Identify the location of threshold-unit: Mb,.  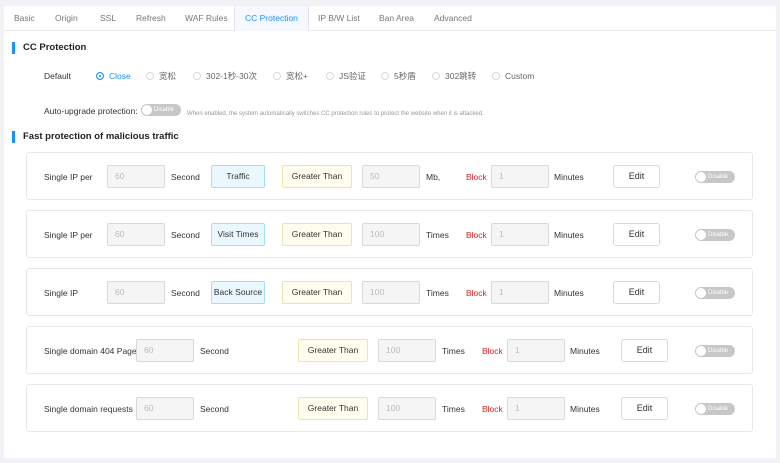
(433, 177).